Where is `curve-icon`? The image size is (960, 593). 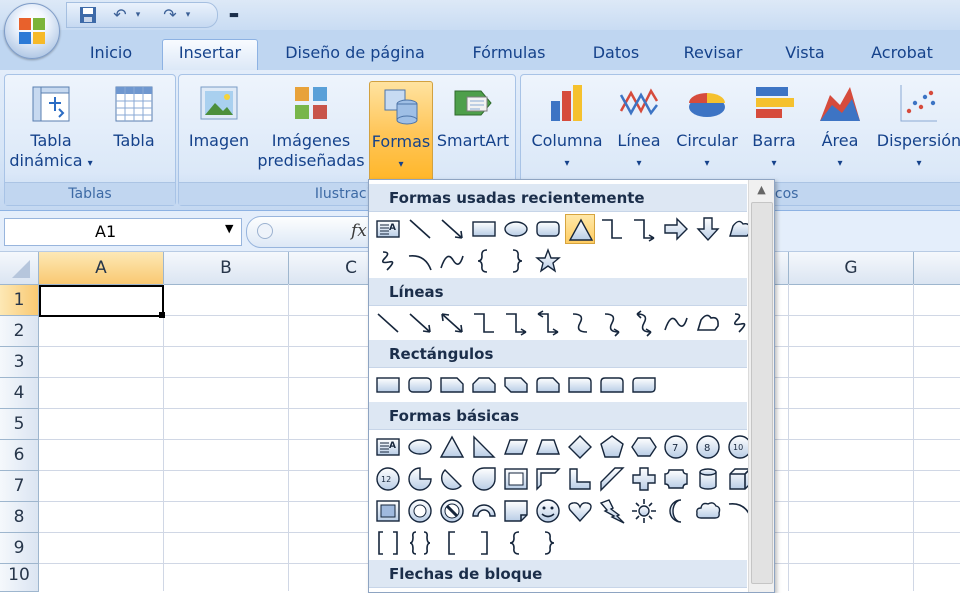 curve-icon is located at coordinates (676, 323).